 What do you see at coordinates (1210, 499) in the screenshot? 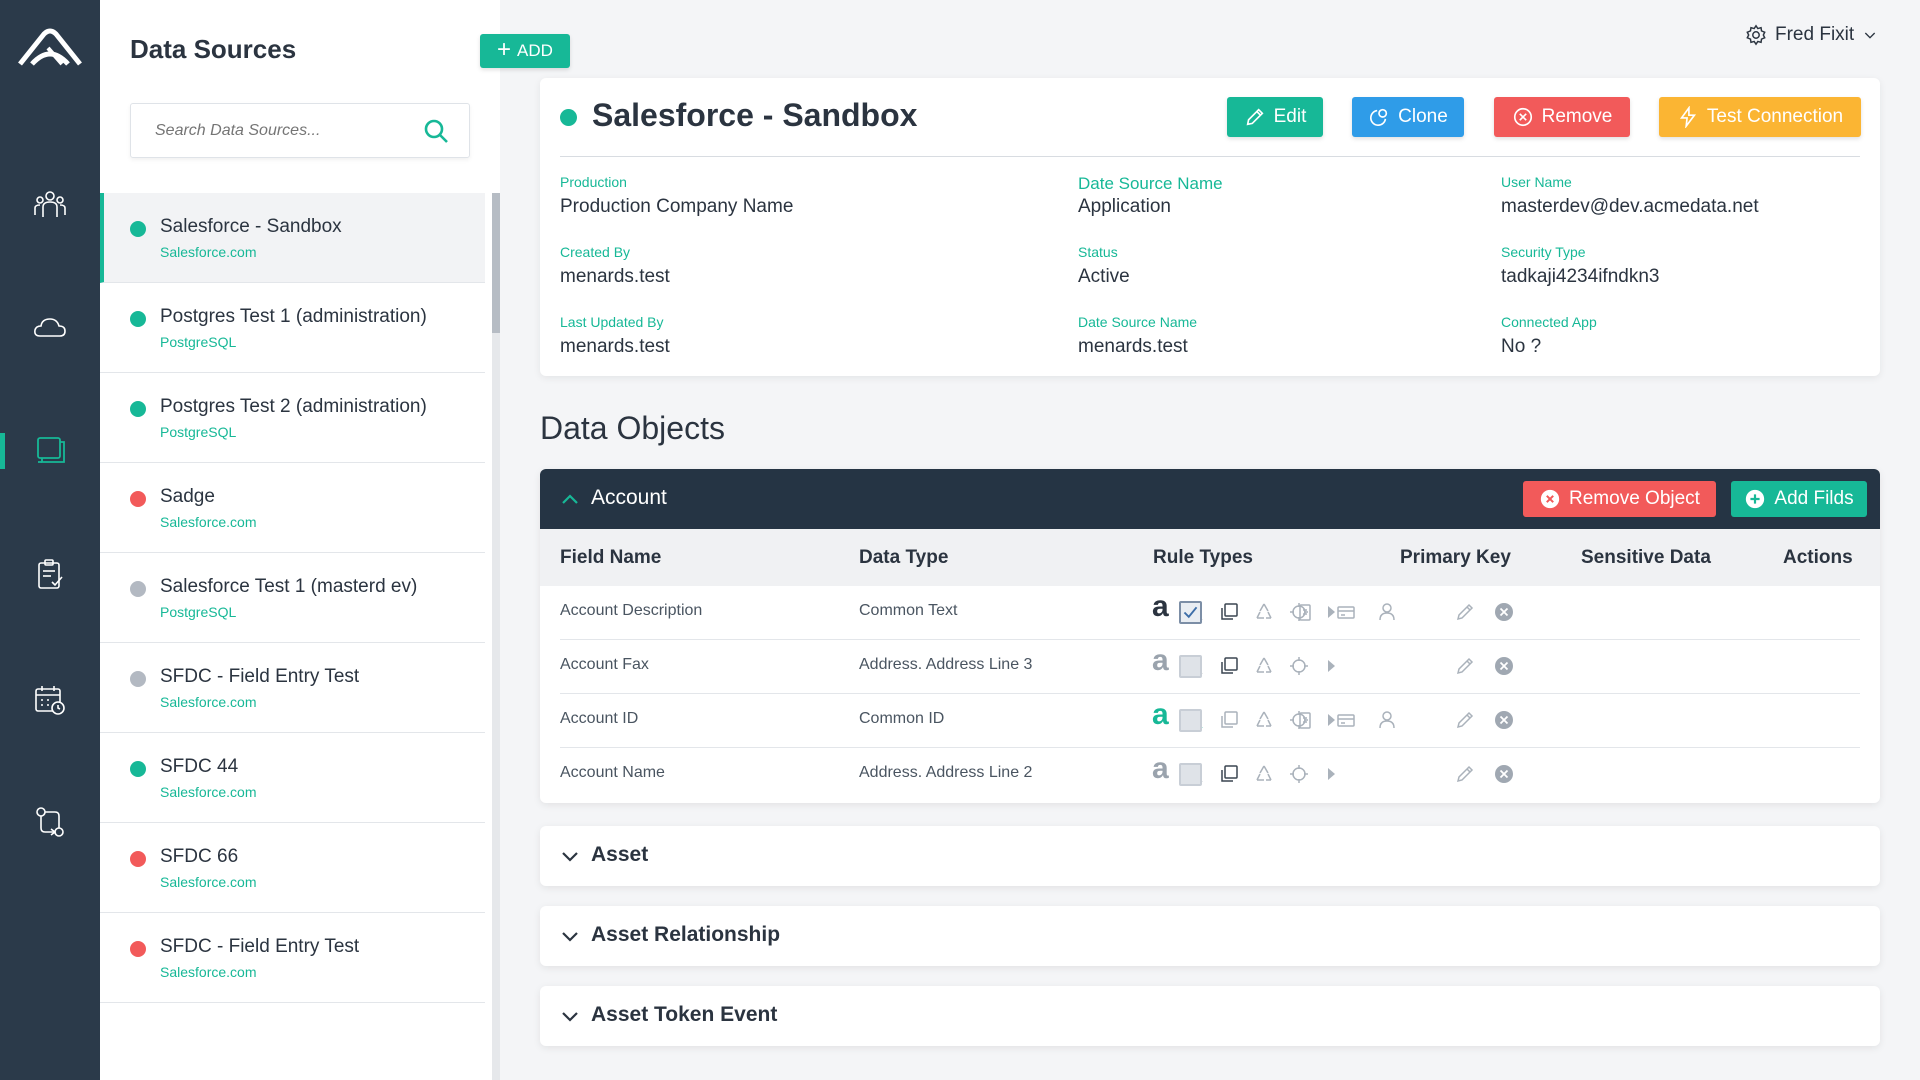
I see `object-header: Account Remove Object Add Filds` at bounding box center [1210, 499].